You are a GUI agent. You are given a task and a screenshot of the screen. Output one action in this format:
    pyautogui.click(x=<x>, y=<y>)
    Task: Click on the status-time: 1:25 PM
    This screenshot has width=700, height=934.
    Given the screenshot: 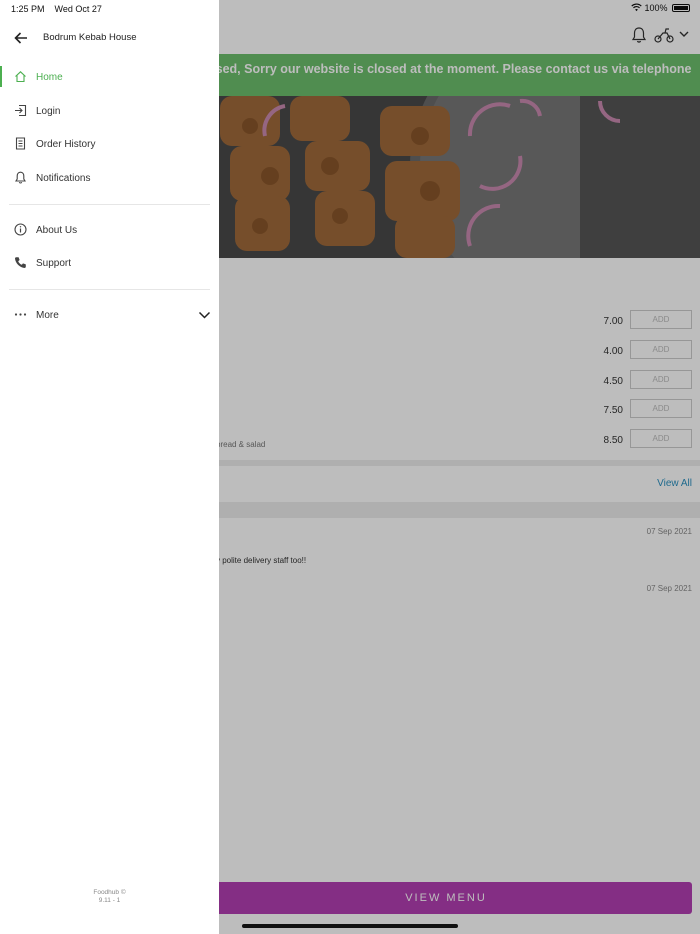 What is the action you would take?
    pyautogui.click(x=28, y=9)
    